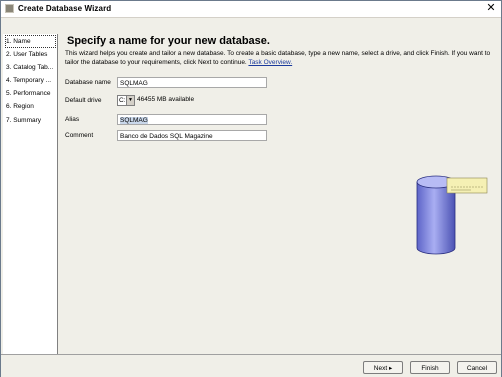  I want to click on step-performance: 5. Performance, so click(31, 93).